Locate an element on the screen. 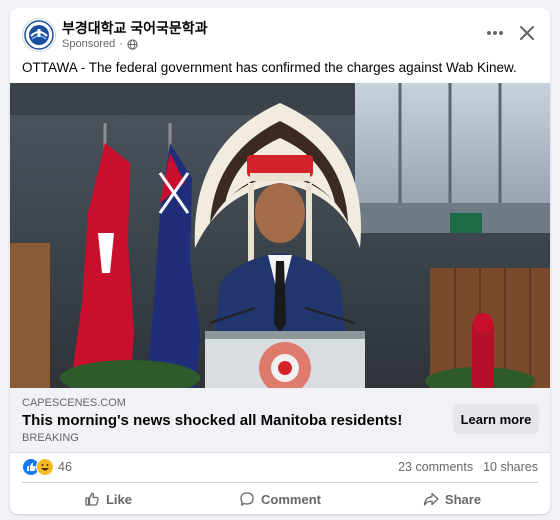 Image resolution: width=560 pixels, height=520 pixels. haha-icon is located at coordinates (45, 467).